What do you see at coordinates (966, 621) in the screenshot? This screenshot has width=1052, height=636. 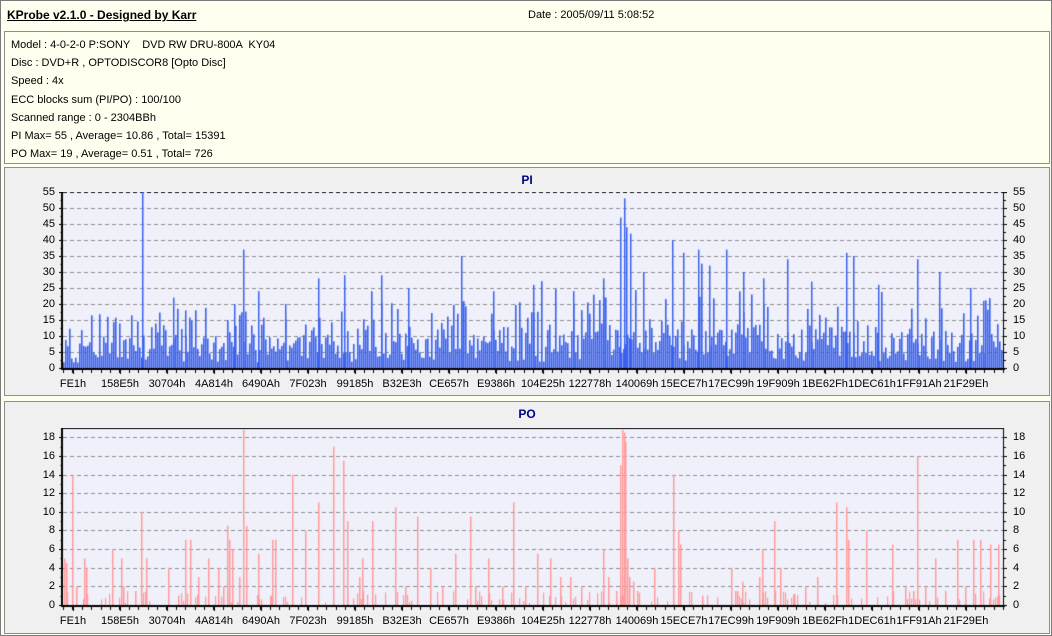 I see `po-x-tick-label: 21F29Eh` at bounding box center [966, 621].